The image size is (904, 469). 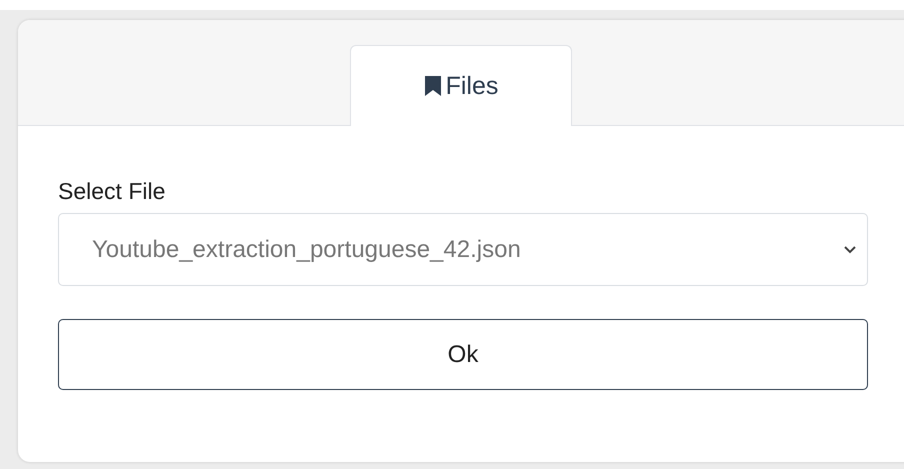 What do you see at coordinates (461, 85) in the screenshot?
I see `files-tab: Files` at bounding box center [461, 85].